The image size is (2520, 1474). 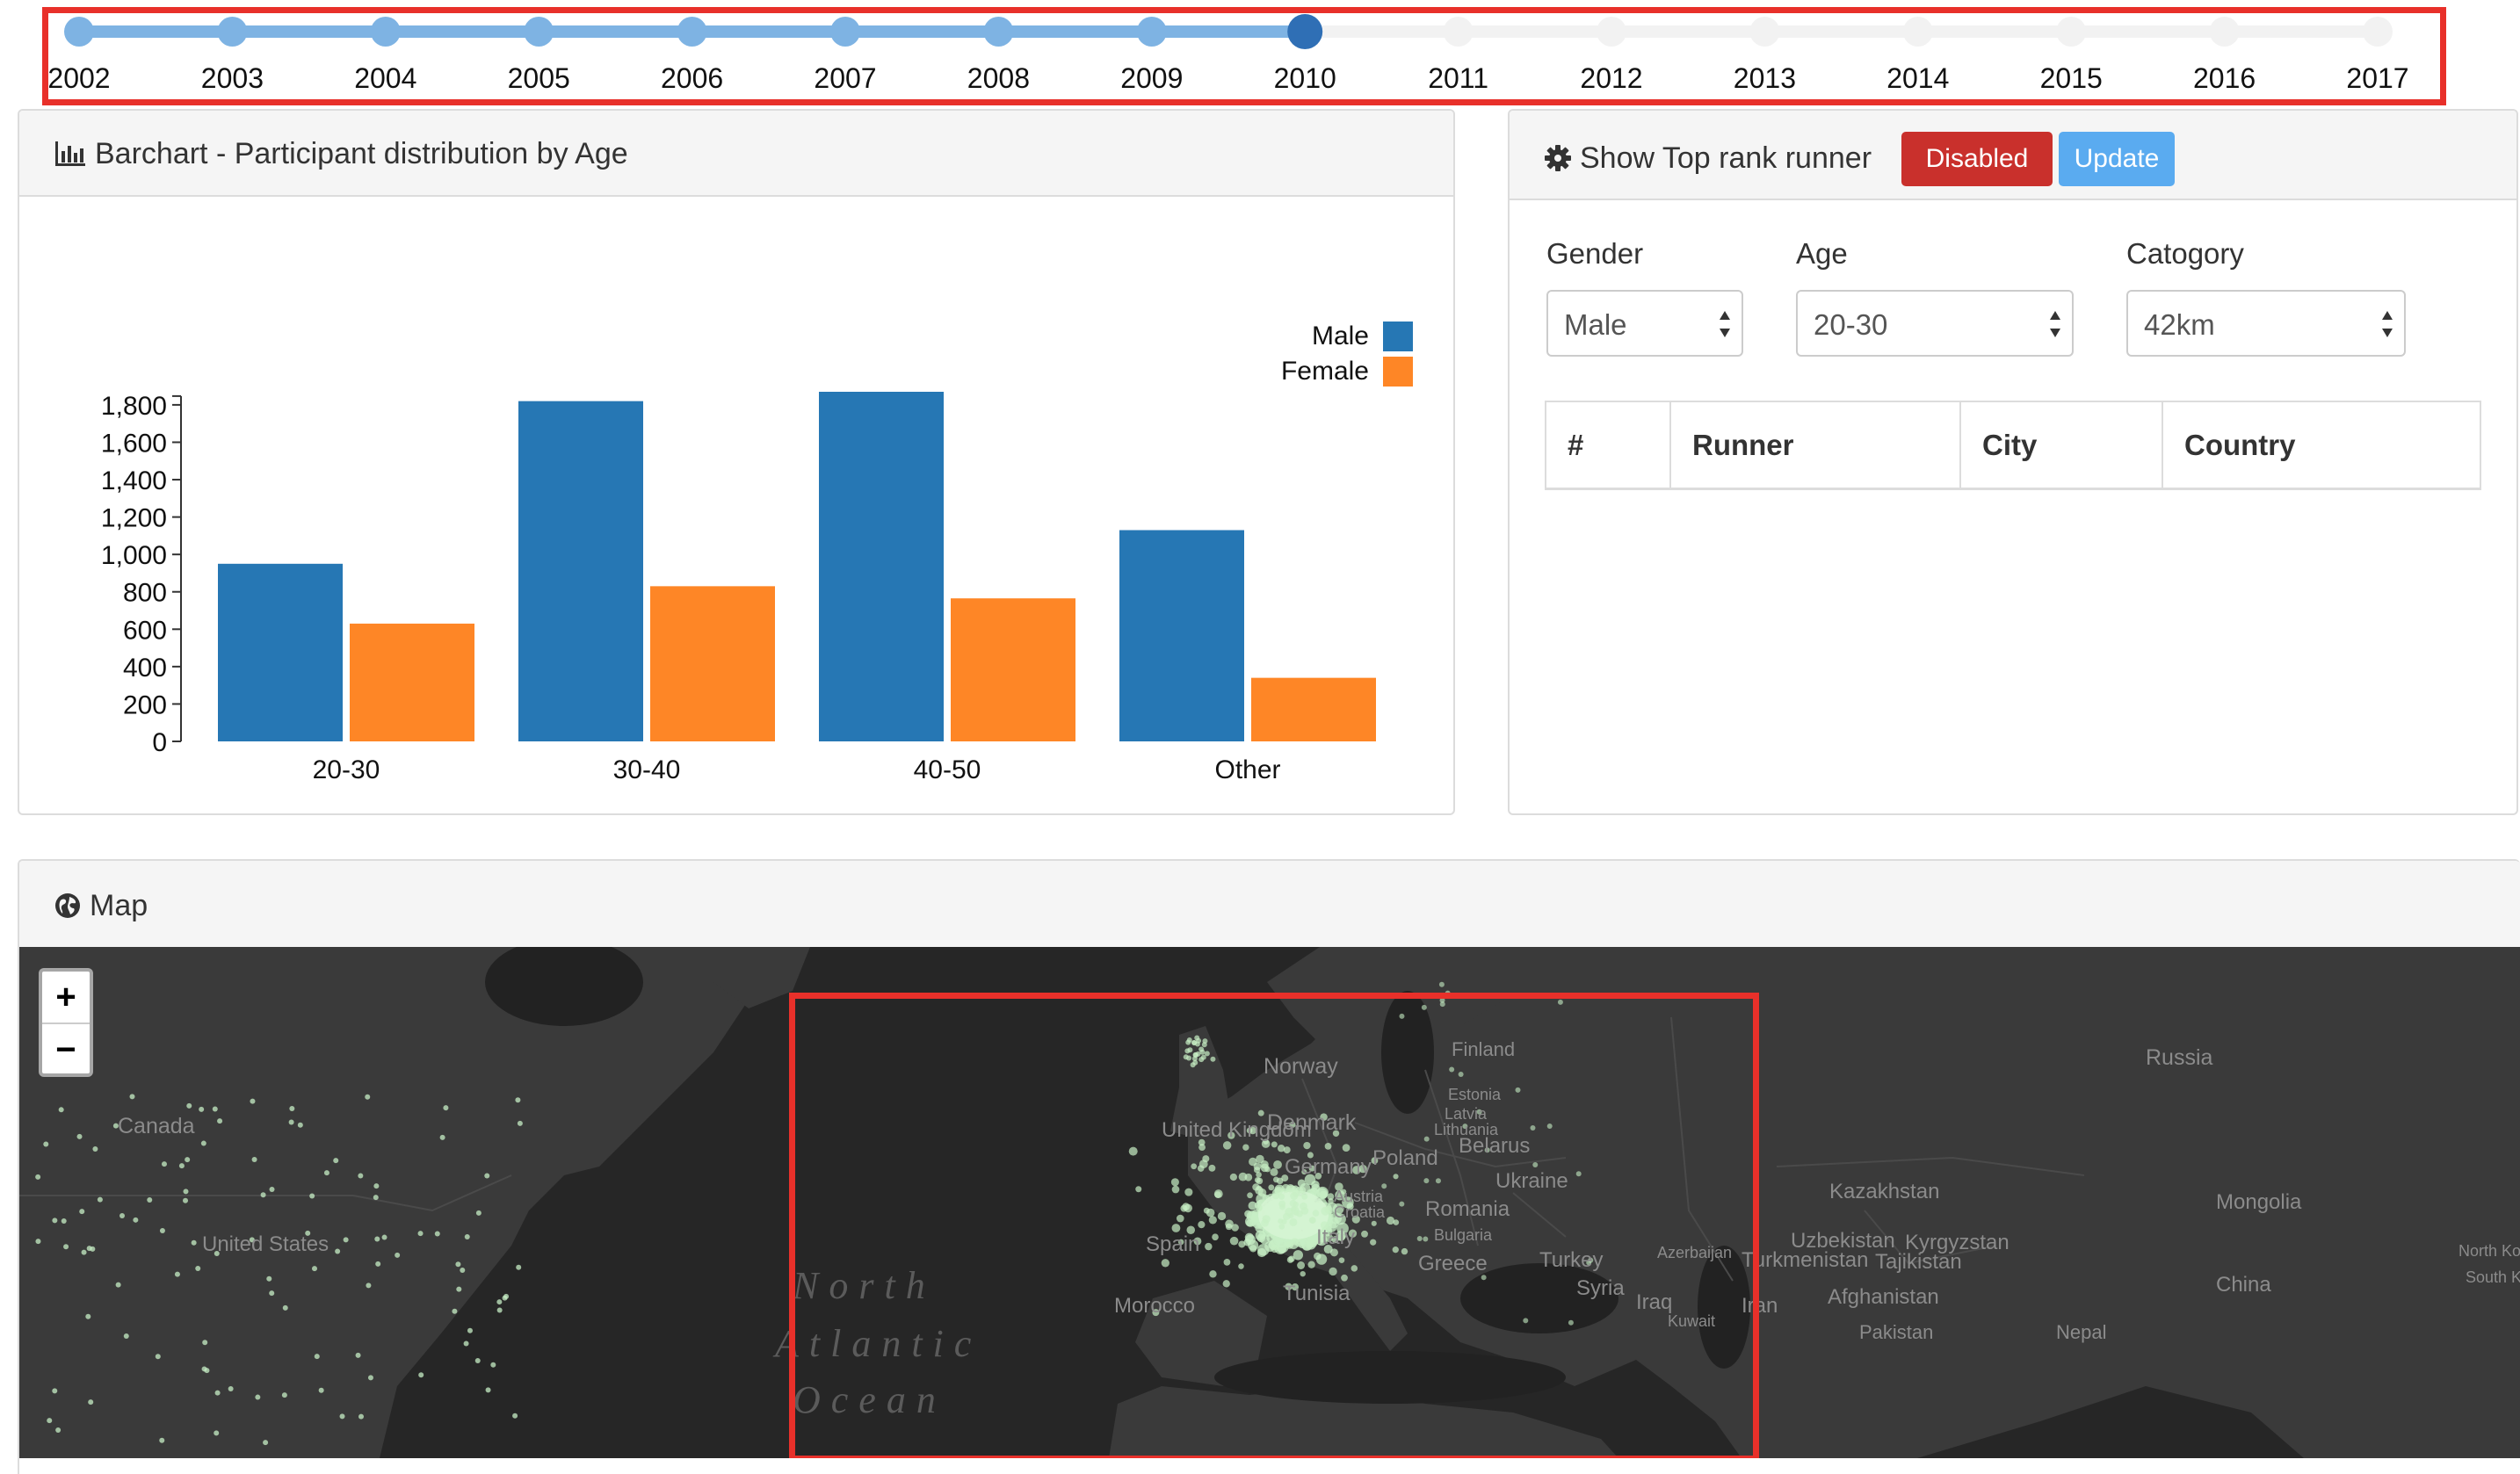 I want to click on map-label-canada: Canada, so click(x=156, y=1126).